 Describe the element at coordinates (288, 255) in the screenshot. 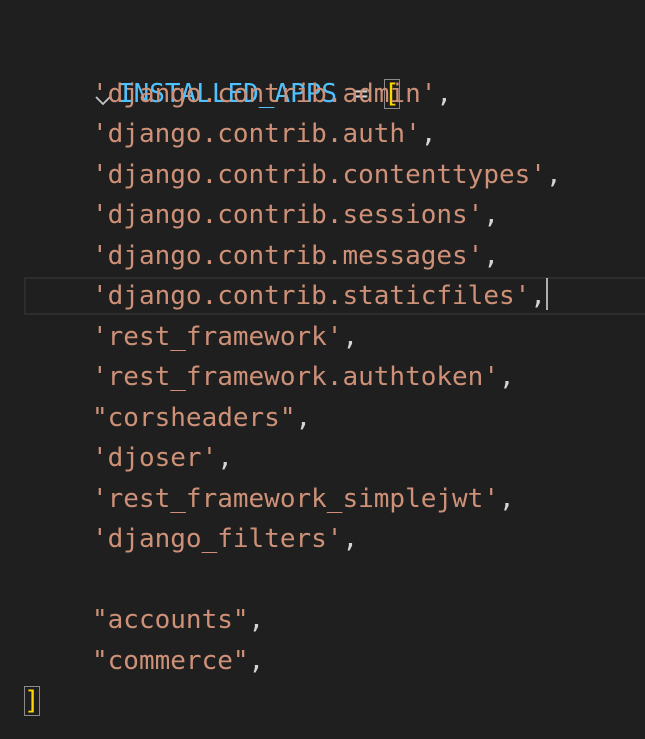

I see `string-literal: 'django.contrib.messages'` at that location.